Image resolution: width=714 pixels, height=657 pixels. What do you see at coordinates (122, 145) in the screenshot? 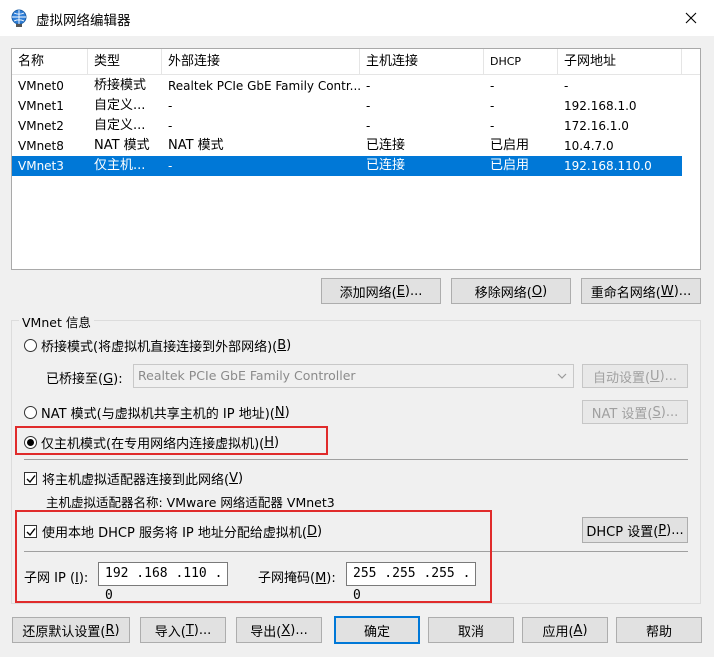
I see `cell-type: NAT 模式` at bounding box center [122, 145].